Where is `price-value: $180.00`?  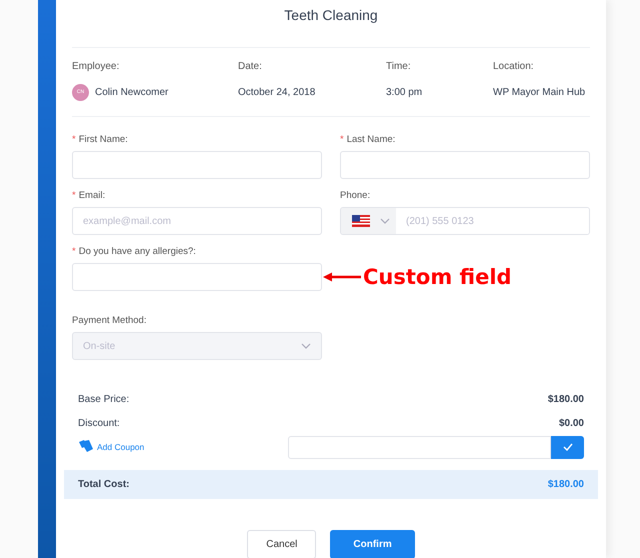 price-value: $180.00 is located at coordinates (566, 399).